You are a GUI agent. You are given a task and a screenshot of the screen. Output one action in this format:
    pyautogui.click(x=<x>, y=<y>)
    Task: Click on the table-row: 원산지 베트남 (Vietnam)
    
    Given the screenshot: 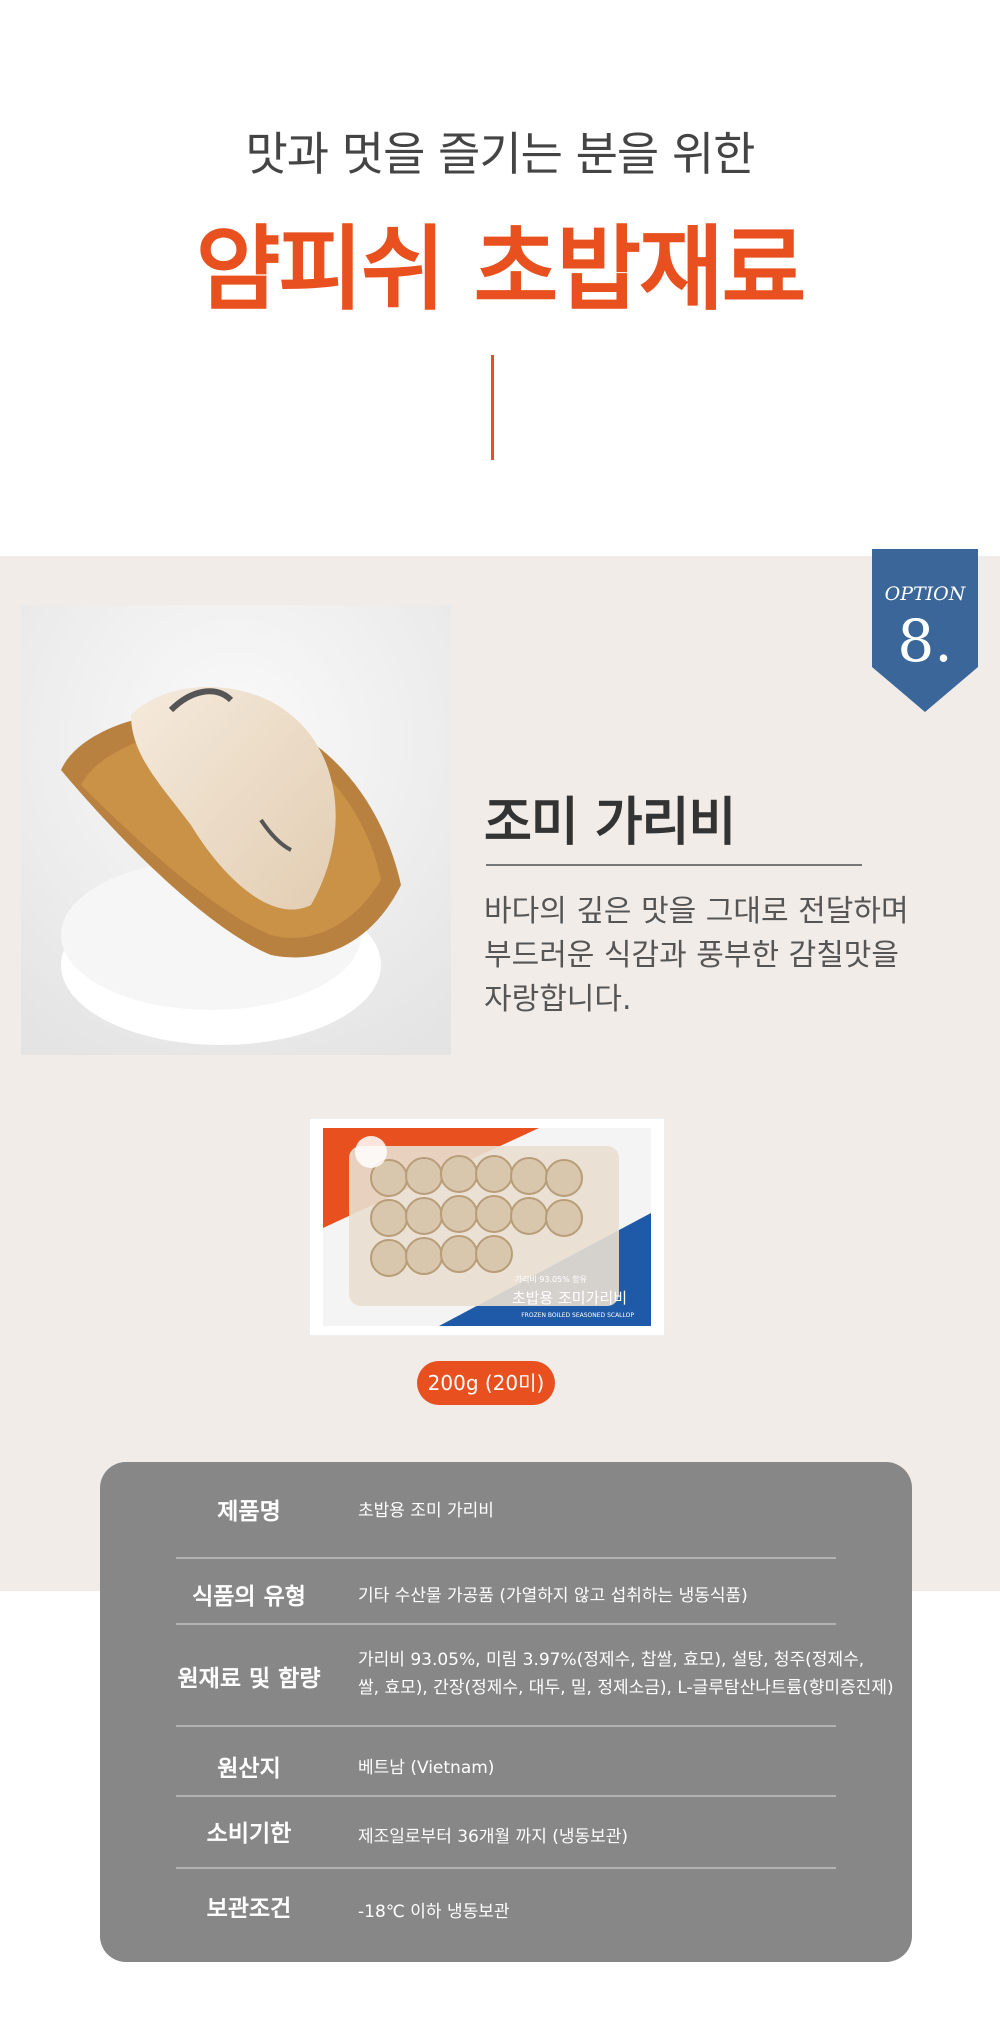 What is the action you would take?
    pyautogui.click(x=506, y=1762)
    